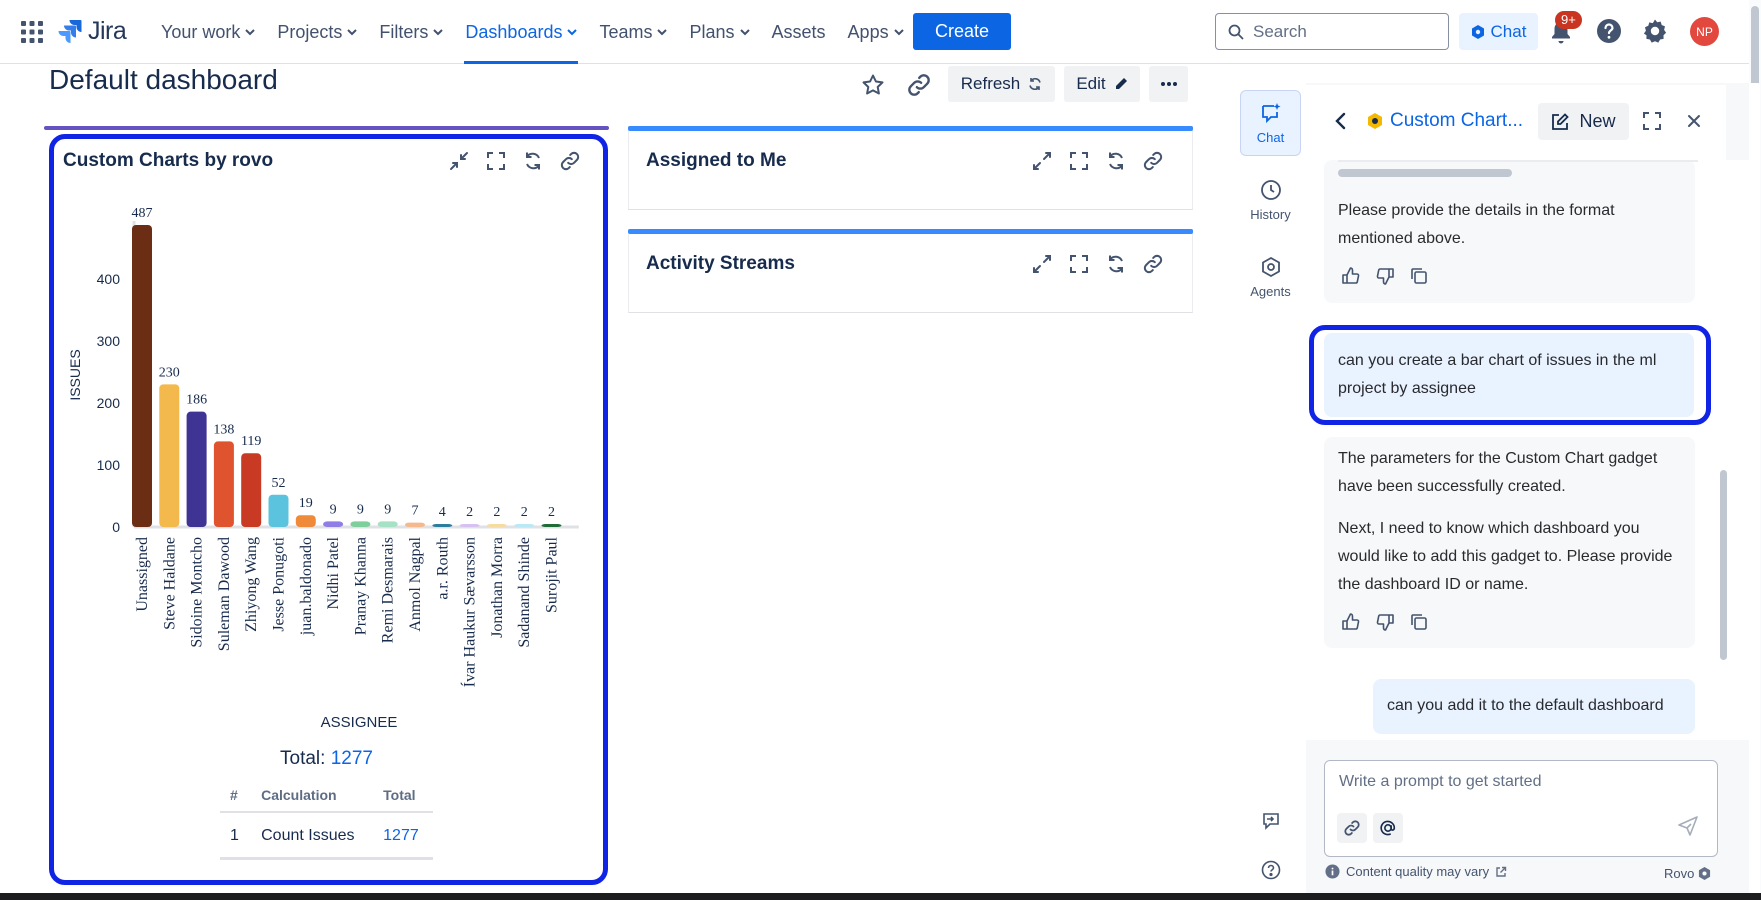  Describe the element at coordinates (306, 586) in the screenshot. I see `x-category-label: juan.baldonado` at that location.